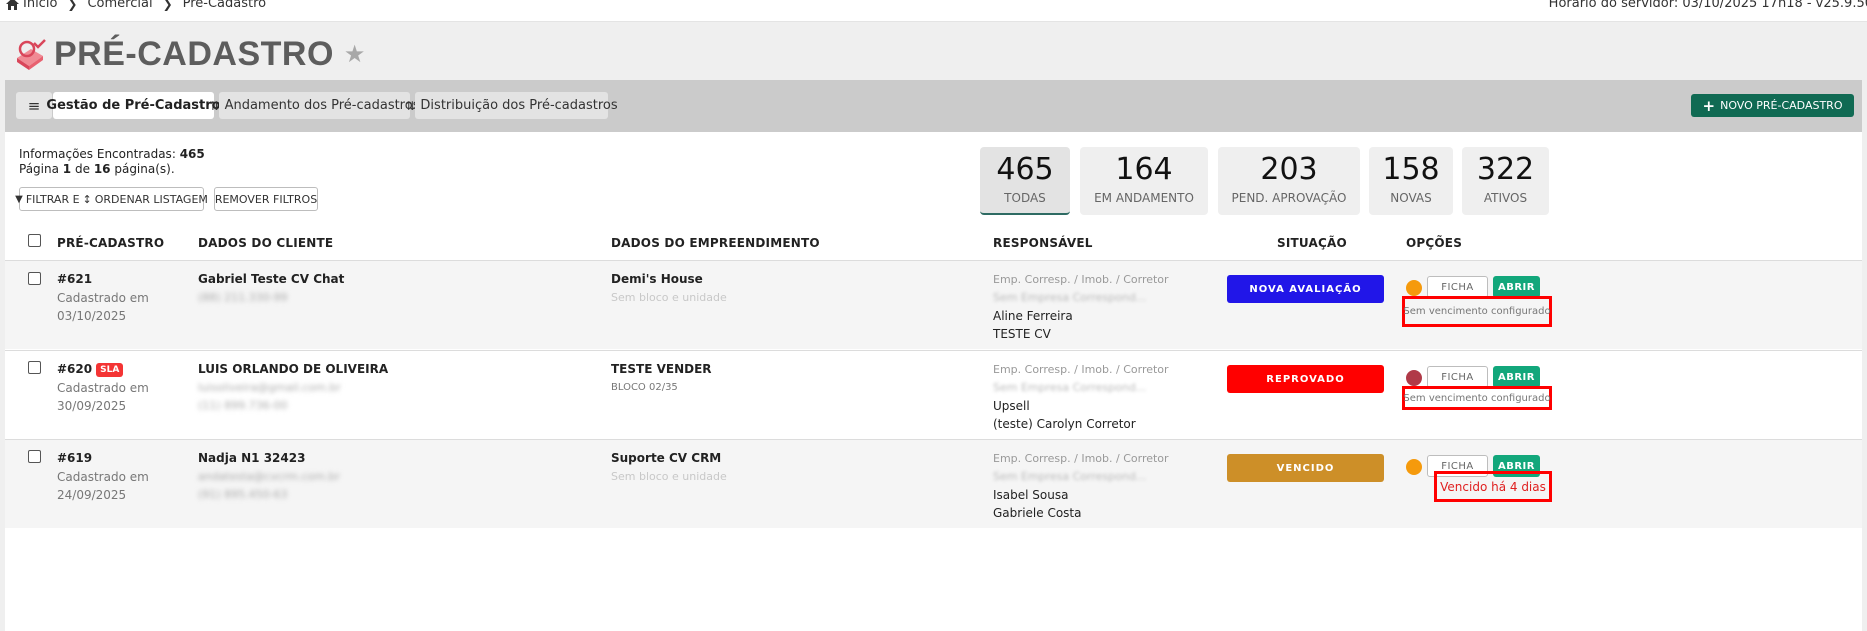  Describe the element at coordinates (1025, 169) in the screenshot. I see `stat-value: 465` at that location.